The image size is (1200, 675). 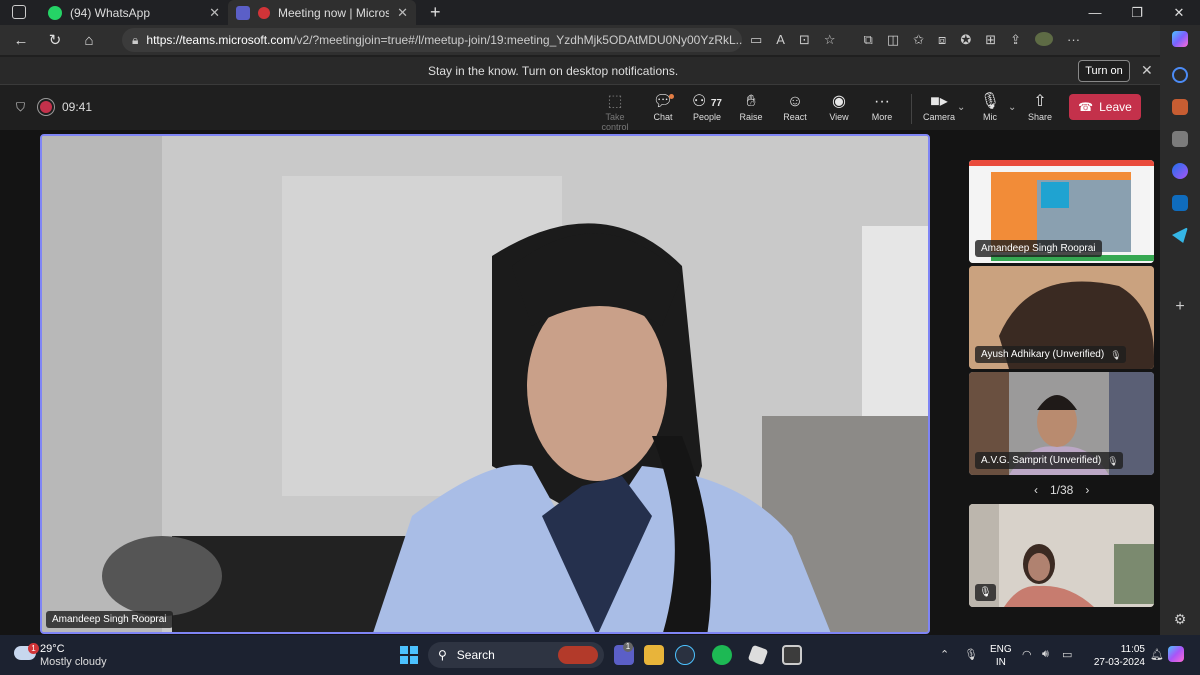 I want to click on leave-button: ☎︎ Leave, so click(x=1105, y=107).